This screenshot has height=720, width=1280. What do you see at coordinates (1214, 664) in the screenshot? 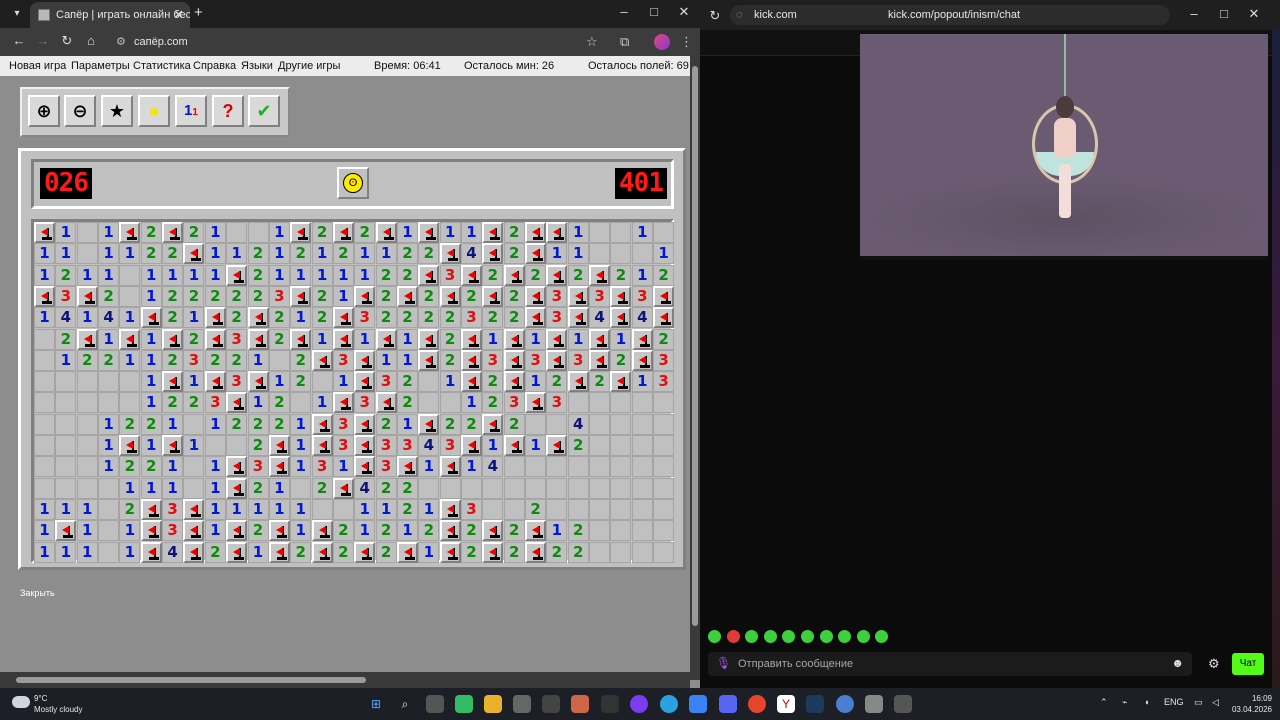
I see `chat-settings-icon: ⚙` at bounding box center [1214, 664].